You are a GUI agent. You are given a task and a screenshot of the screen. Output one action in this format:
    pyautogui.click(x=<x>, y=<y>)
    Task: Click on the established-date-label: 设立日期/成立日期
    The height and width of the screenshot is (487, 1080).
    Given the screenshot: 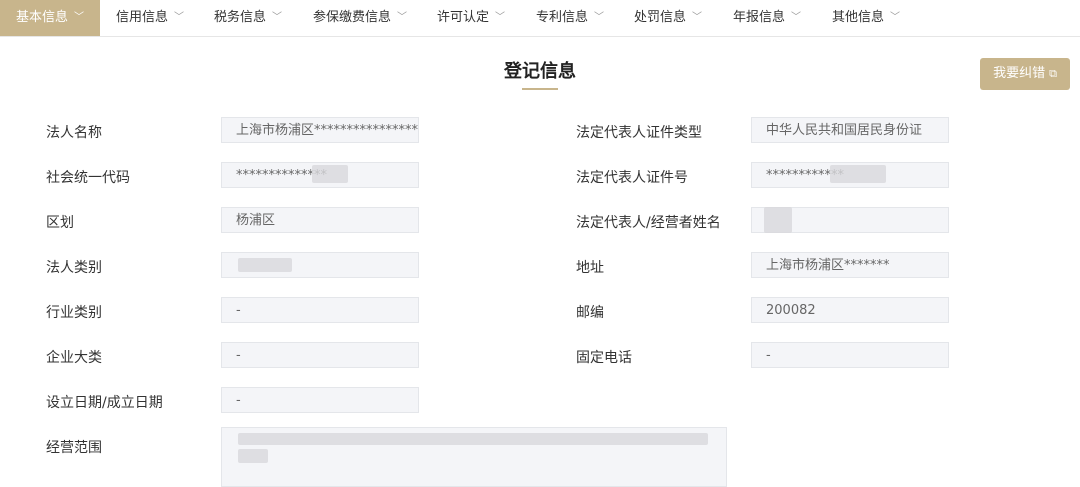 What is the action you would take?
    pyautogui.click(x=104, y=403)
    